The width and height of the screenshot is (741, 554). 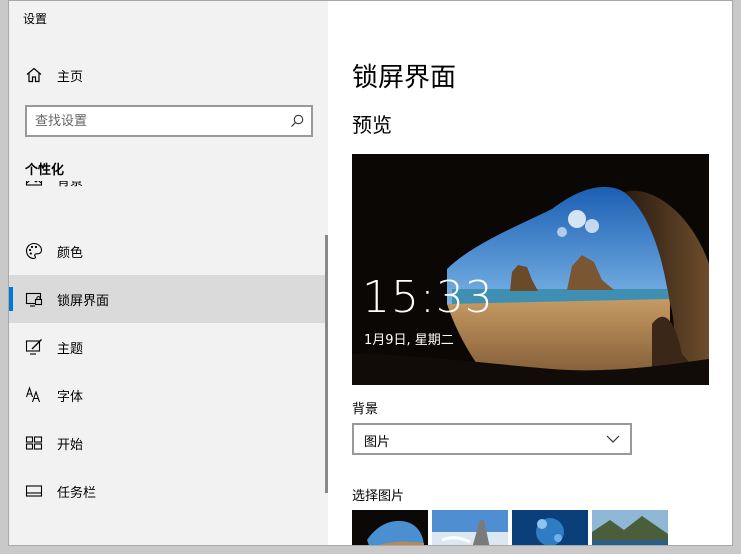 I want to click on window-title: 设置, so click(x=35, y=19).